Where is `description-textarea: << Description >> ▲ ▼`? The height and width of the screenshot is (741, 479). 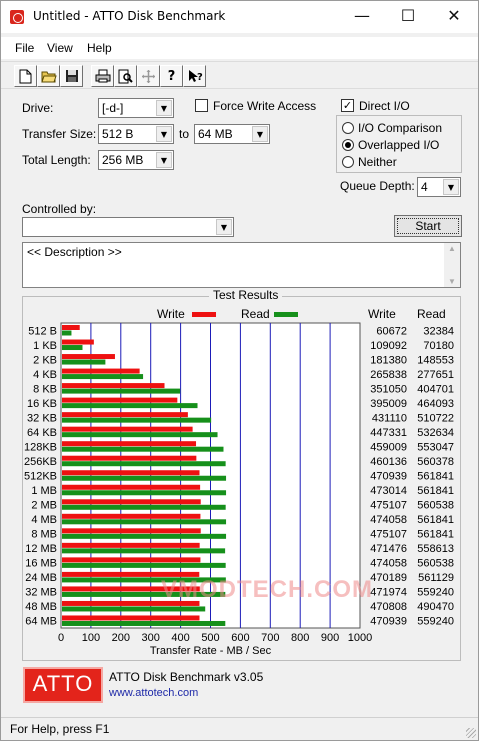 description-textarea: << Description >> ▲ ▼ is located at coordinates (241, 265).